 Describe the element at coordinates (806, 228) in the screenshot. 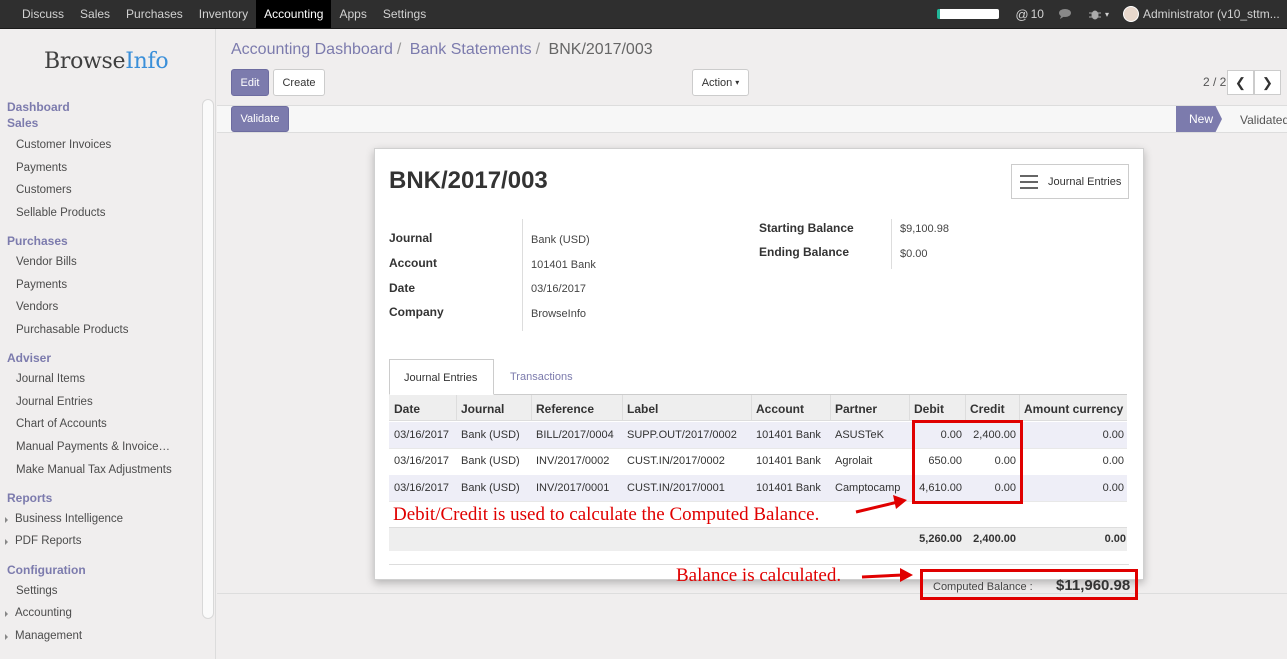

I see `starting-balance-label: Starting Balance` at that location.